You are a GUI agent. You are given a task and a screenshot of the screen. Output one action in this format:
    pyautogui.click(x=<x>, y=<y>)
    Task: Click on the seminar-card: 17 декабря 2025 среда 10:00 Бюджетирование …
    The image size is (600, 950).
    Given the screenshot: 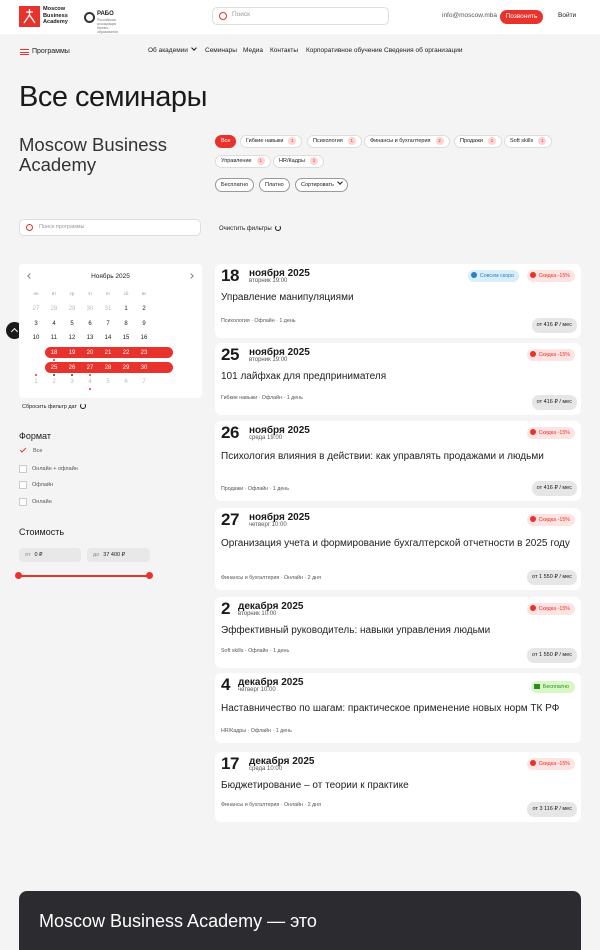 What is the action you would take?
    pyautogui.click(x=398, y=787)
    